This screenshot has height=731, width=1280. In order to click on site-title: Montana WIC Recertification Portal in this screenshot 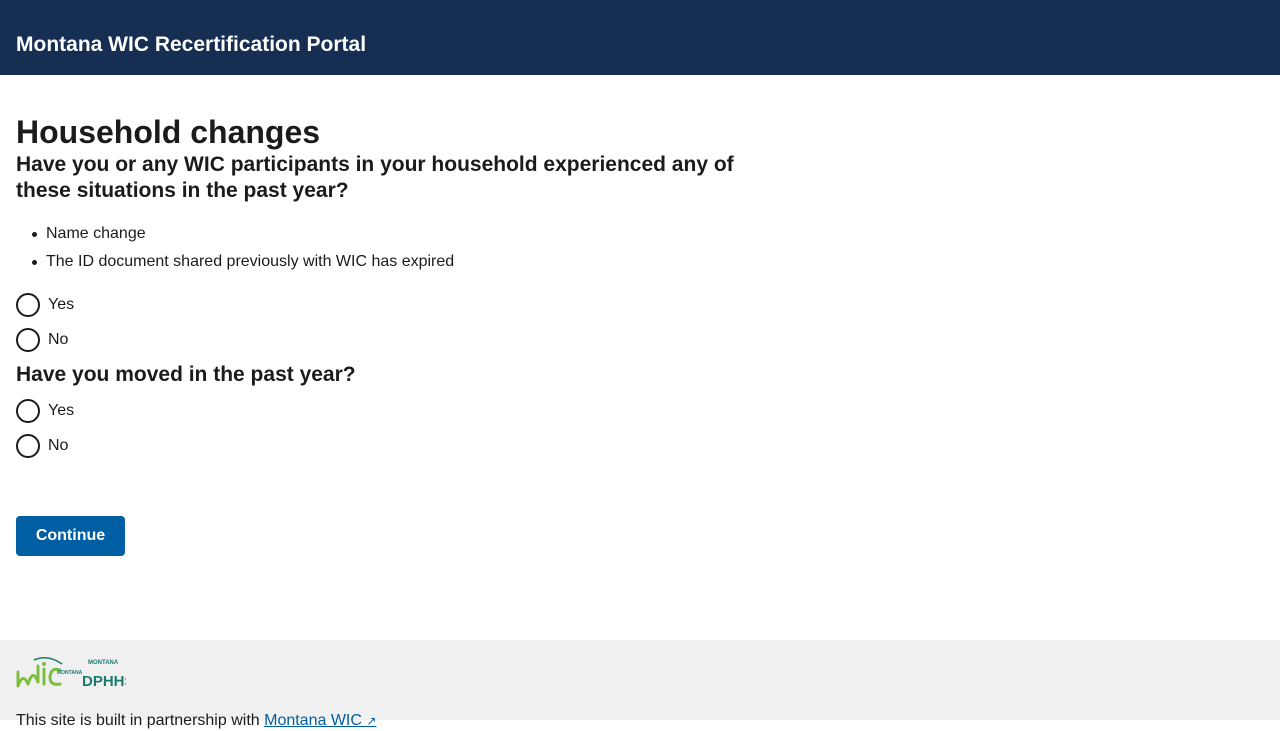, I will do `click(640, 45)`.